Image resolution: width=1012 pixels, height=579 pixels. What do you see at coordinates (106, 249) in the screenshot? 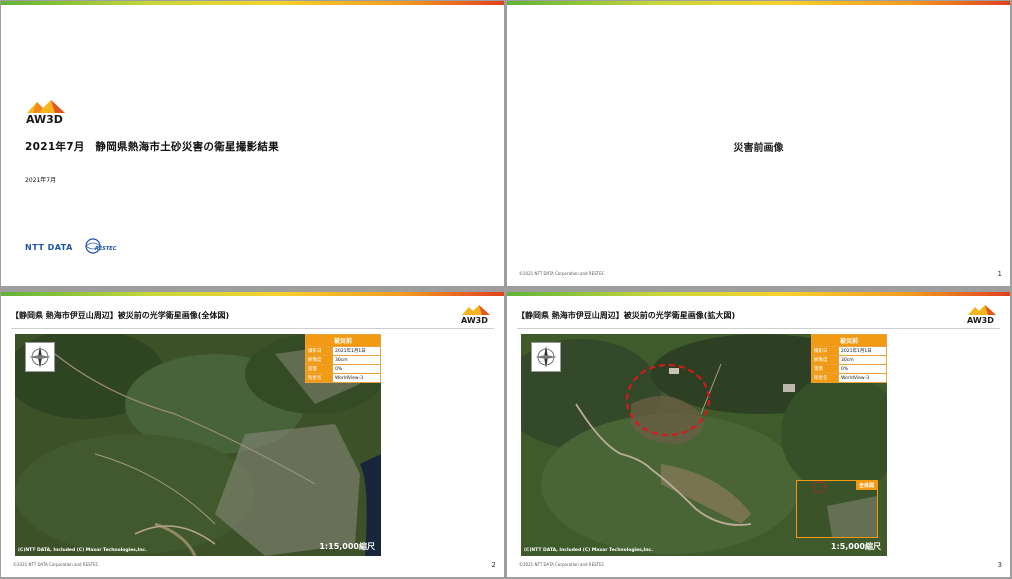
I see `restec-logo-text: RESTEC` at bounding box center [106, 249].